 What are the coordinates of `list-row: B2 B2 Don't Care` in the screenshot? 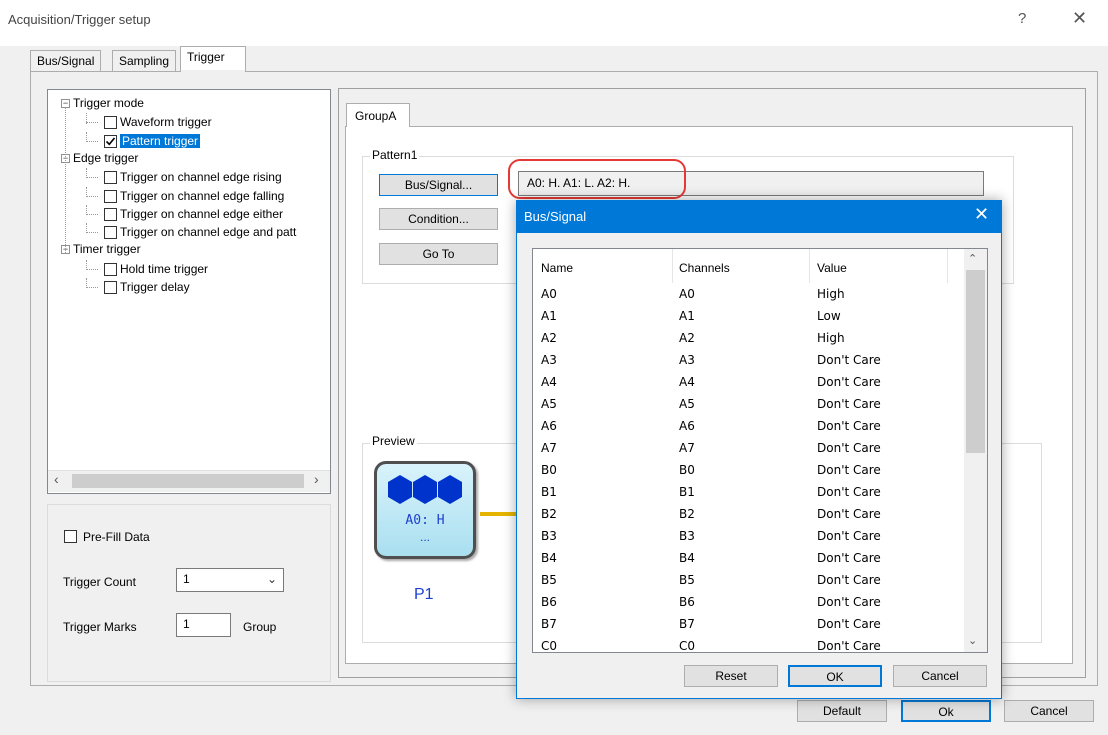 It's located at (748, 515).